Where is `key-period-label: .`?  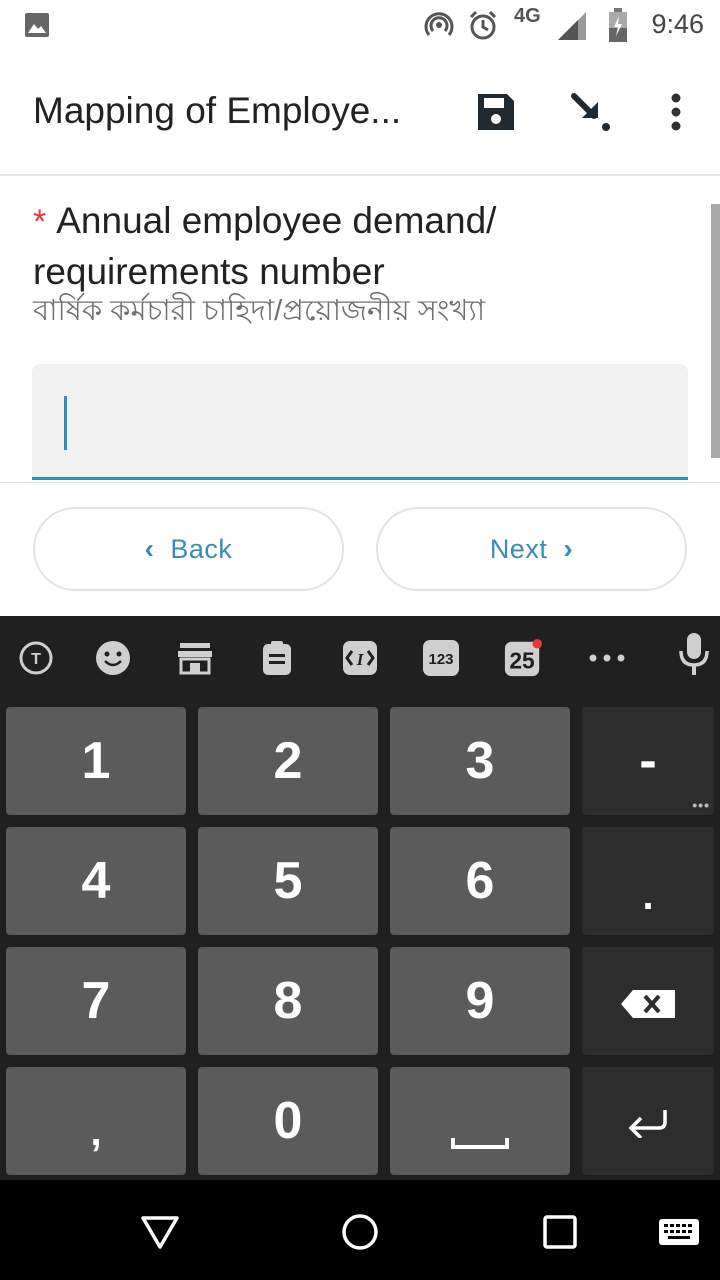 key-period-label: . is located at coordinates (648, 896).